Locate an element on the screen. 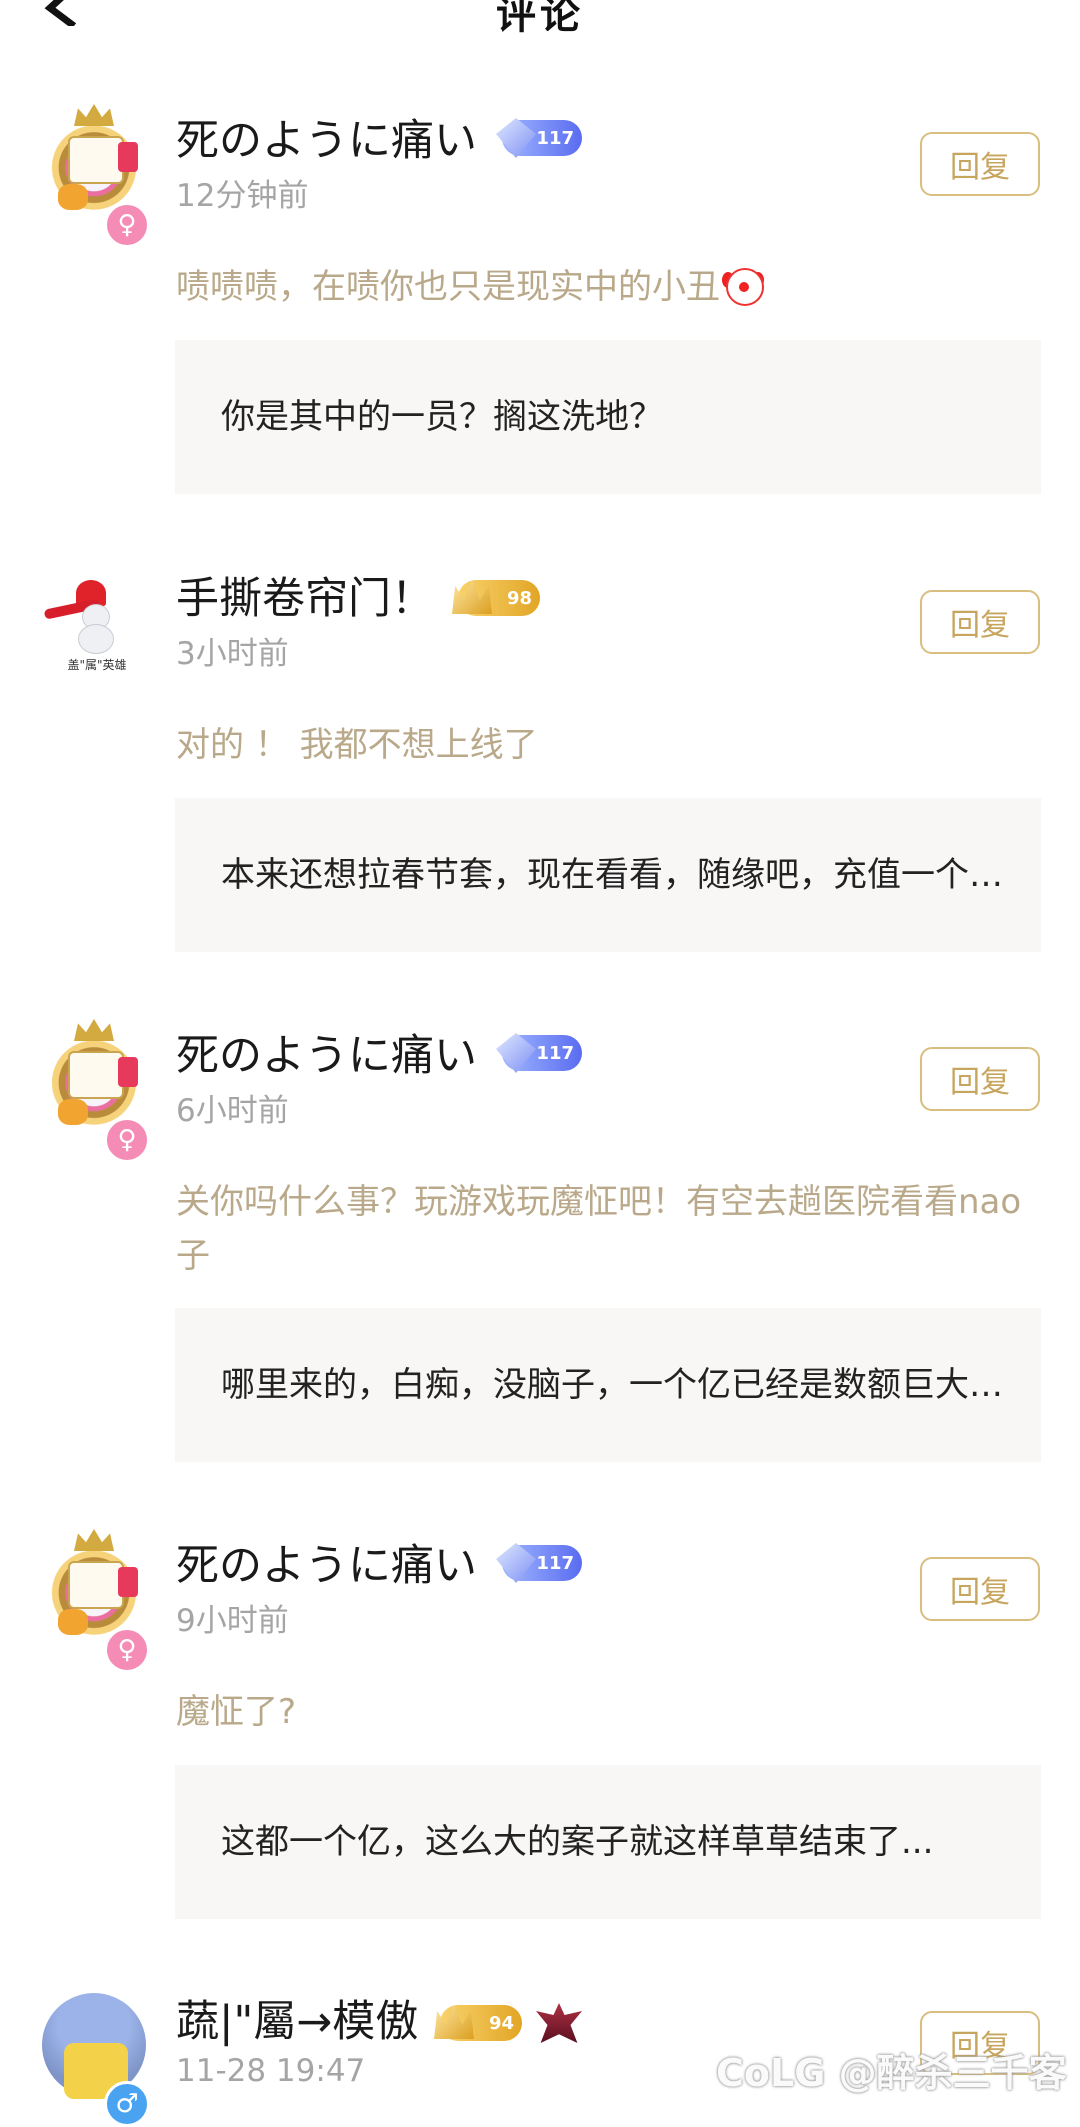  comment-time: 9小时前 is located at coordinates (232, 1621).